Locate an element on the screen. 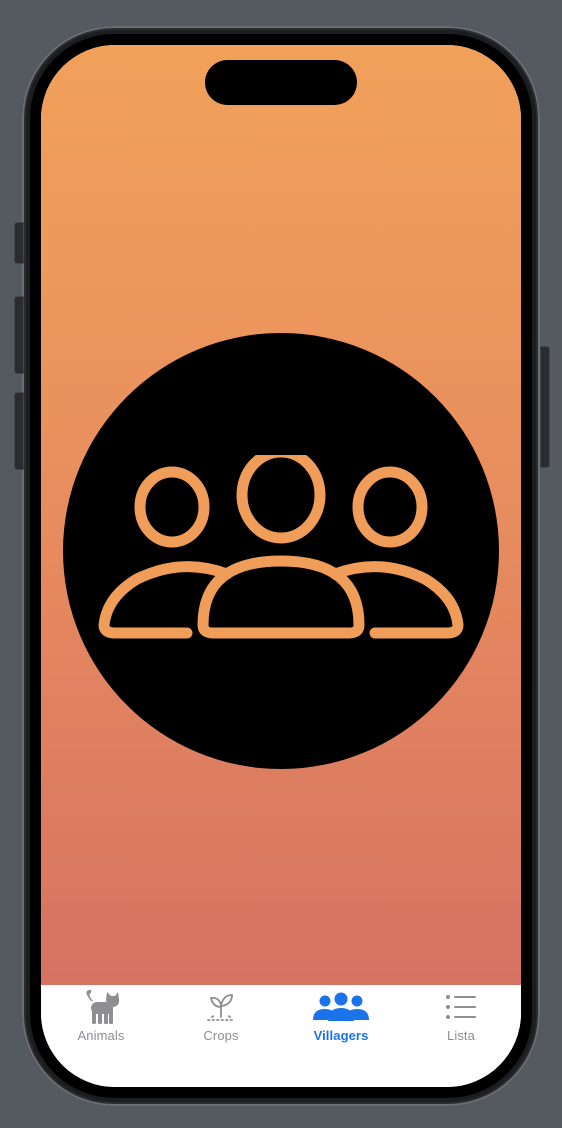 The image size is (562, 1128). tab-crops: Crops is located at coordinates (221, 1016).